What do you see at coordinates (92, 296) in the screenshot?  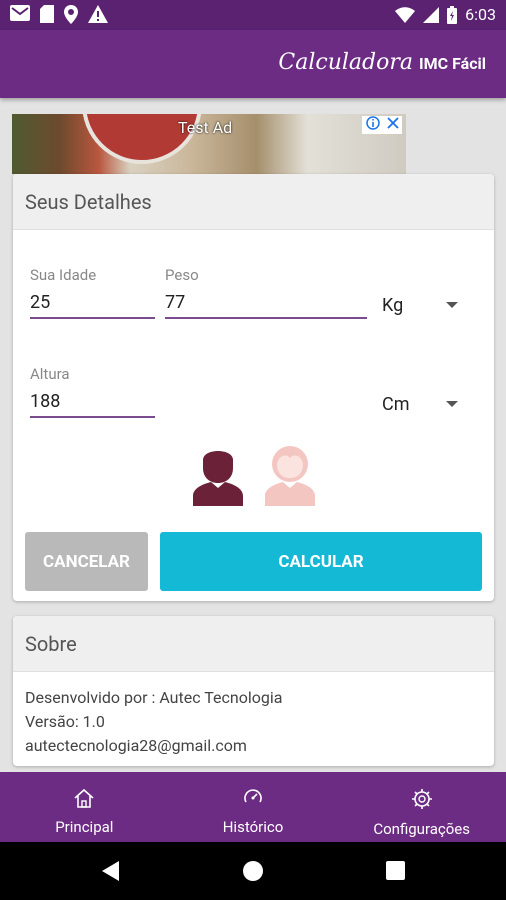 I see `age-field: Sua Idade 25` at bounding box center [92, 296].